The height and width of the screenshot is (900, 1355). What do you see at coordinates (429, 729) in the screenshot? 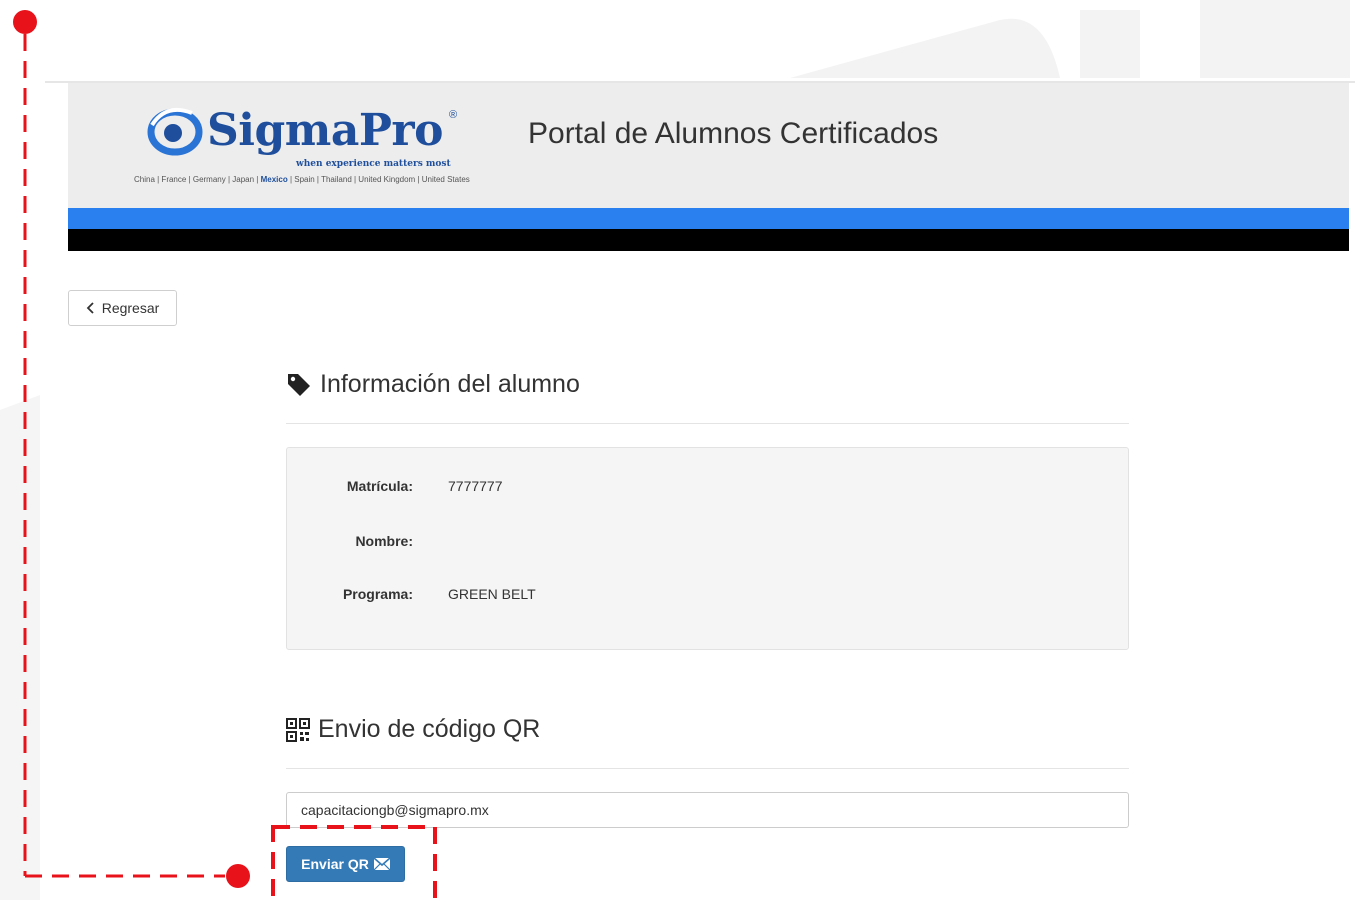
I see `qr-send-title: Envio de código QR` at bounding box center [429, 729].